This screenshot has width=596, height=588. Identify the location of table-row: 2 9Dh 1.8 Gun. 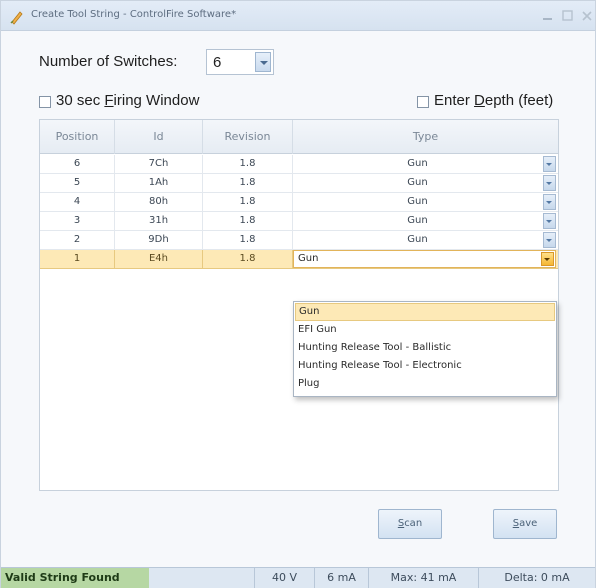
(299, 240).